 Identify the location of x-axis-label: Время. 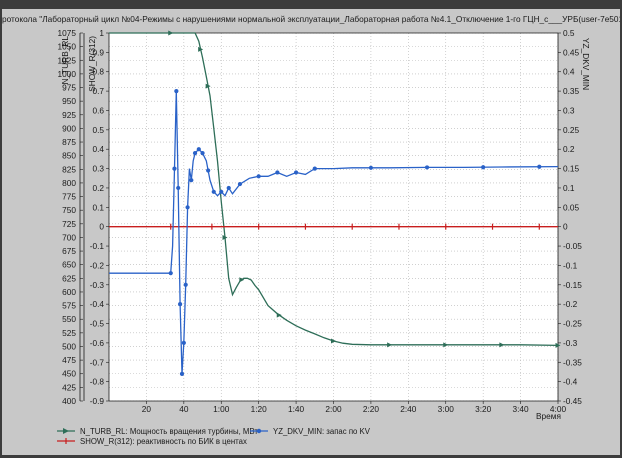
(548, 416).